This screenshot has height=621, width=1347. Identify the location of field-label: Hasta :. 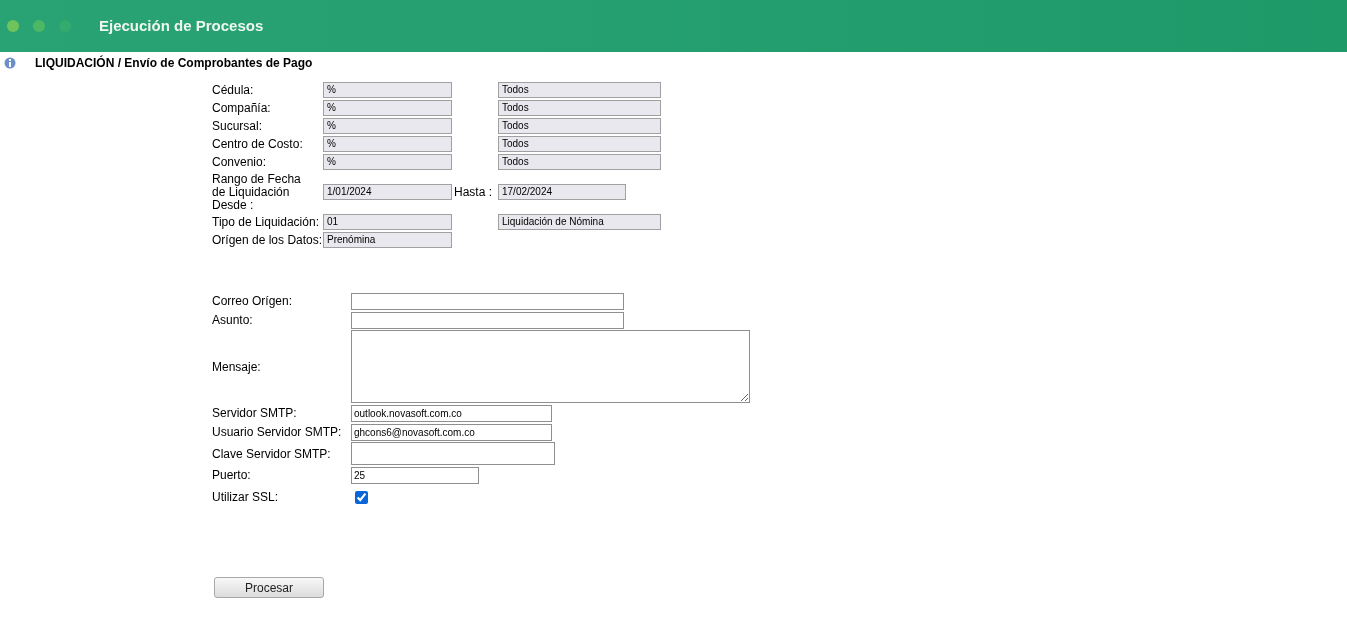
(473, 192).